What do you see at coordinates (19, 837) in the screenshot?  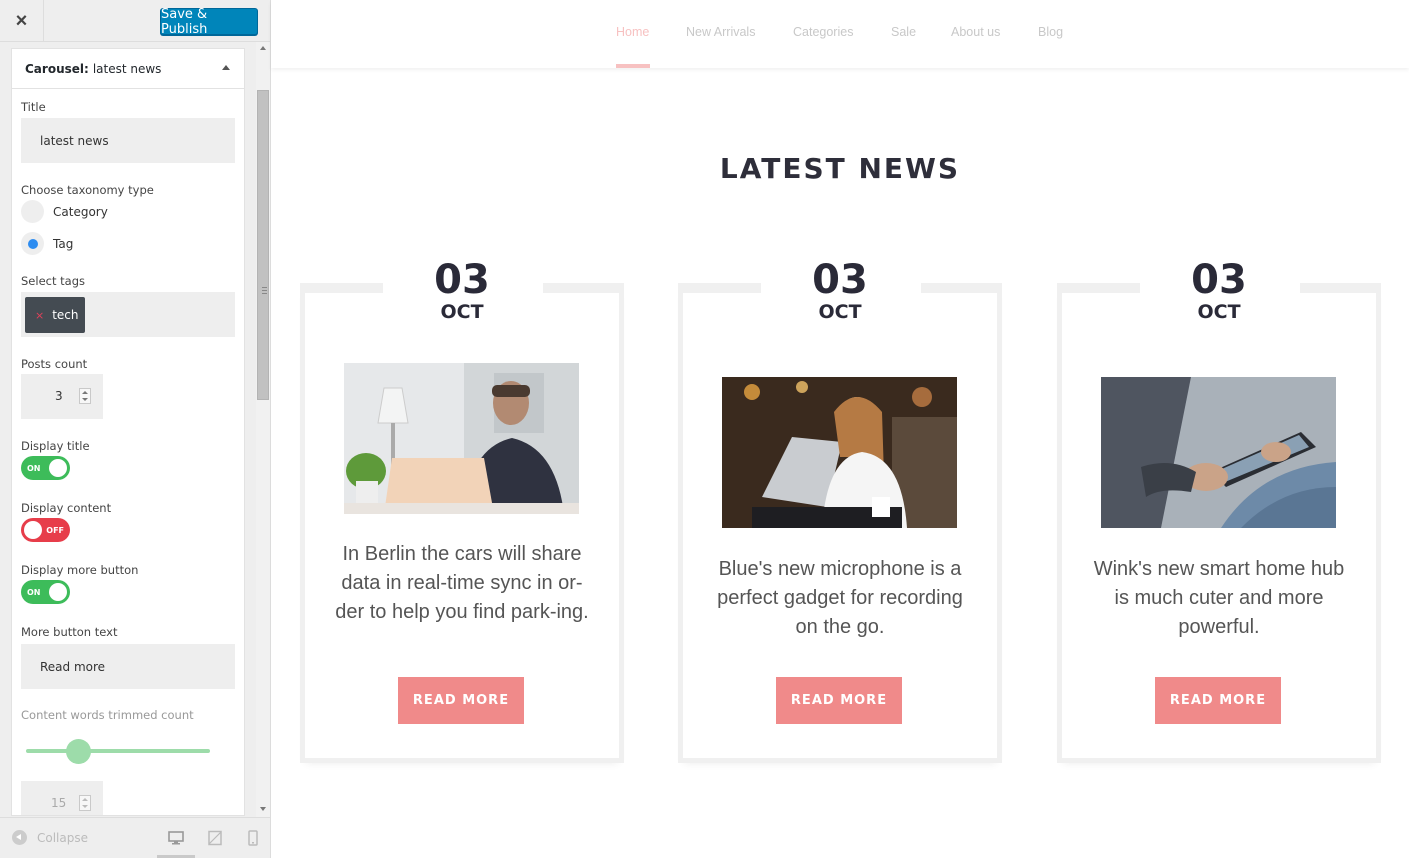 I see `collapse-arrow-icon` at bounding box center [19, 837].